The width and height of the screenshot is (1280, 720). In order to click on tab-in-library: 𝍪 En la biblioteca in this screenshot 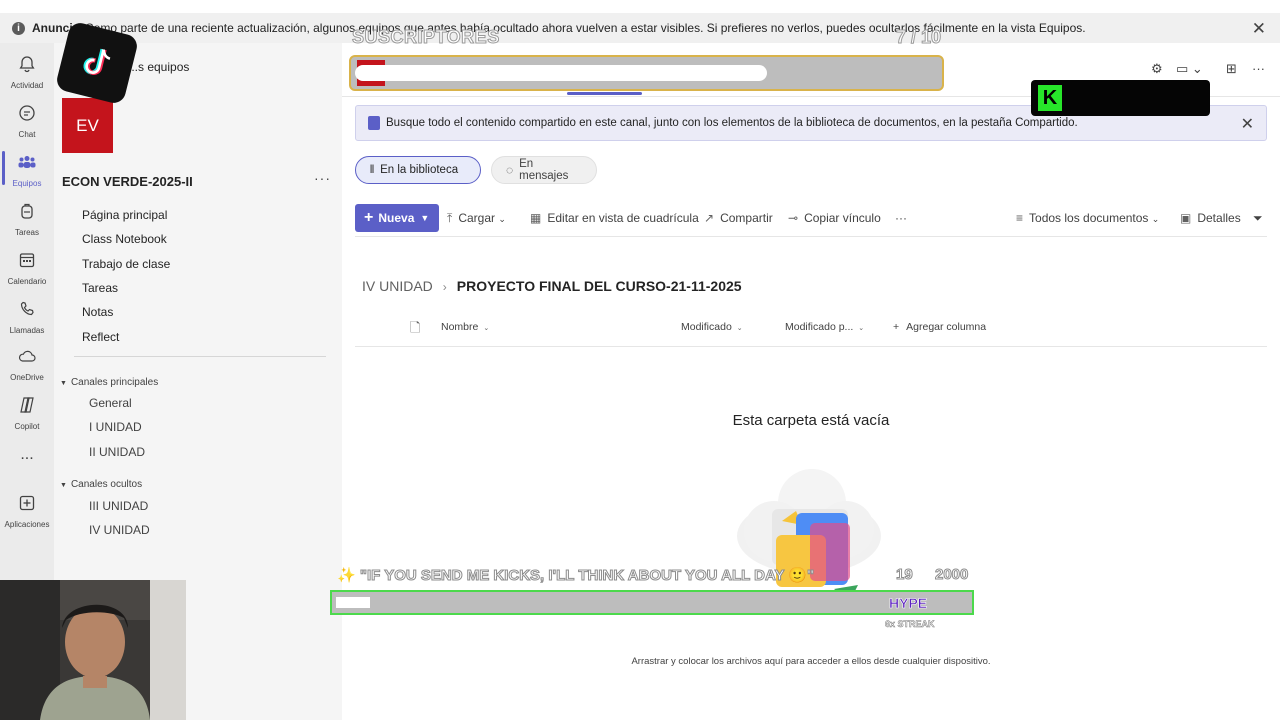, I will do `click(418, 170)`.